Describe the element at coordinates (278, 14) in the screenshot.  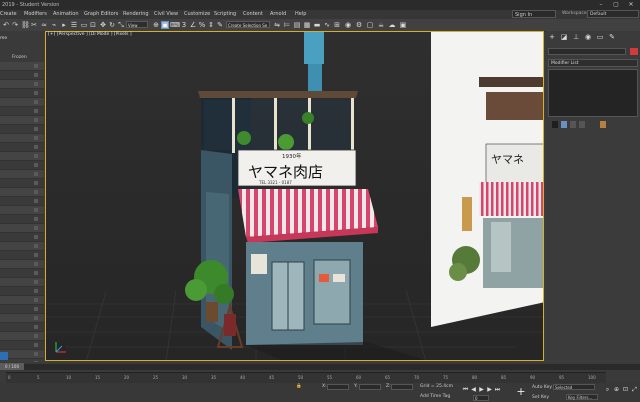
I see `menu-arnold: Arnold` at that location.